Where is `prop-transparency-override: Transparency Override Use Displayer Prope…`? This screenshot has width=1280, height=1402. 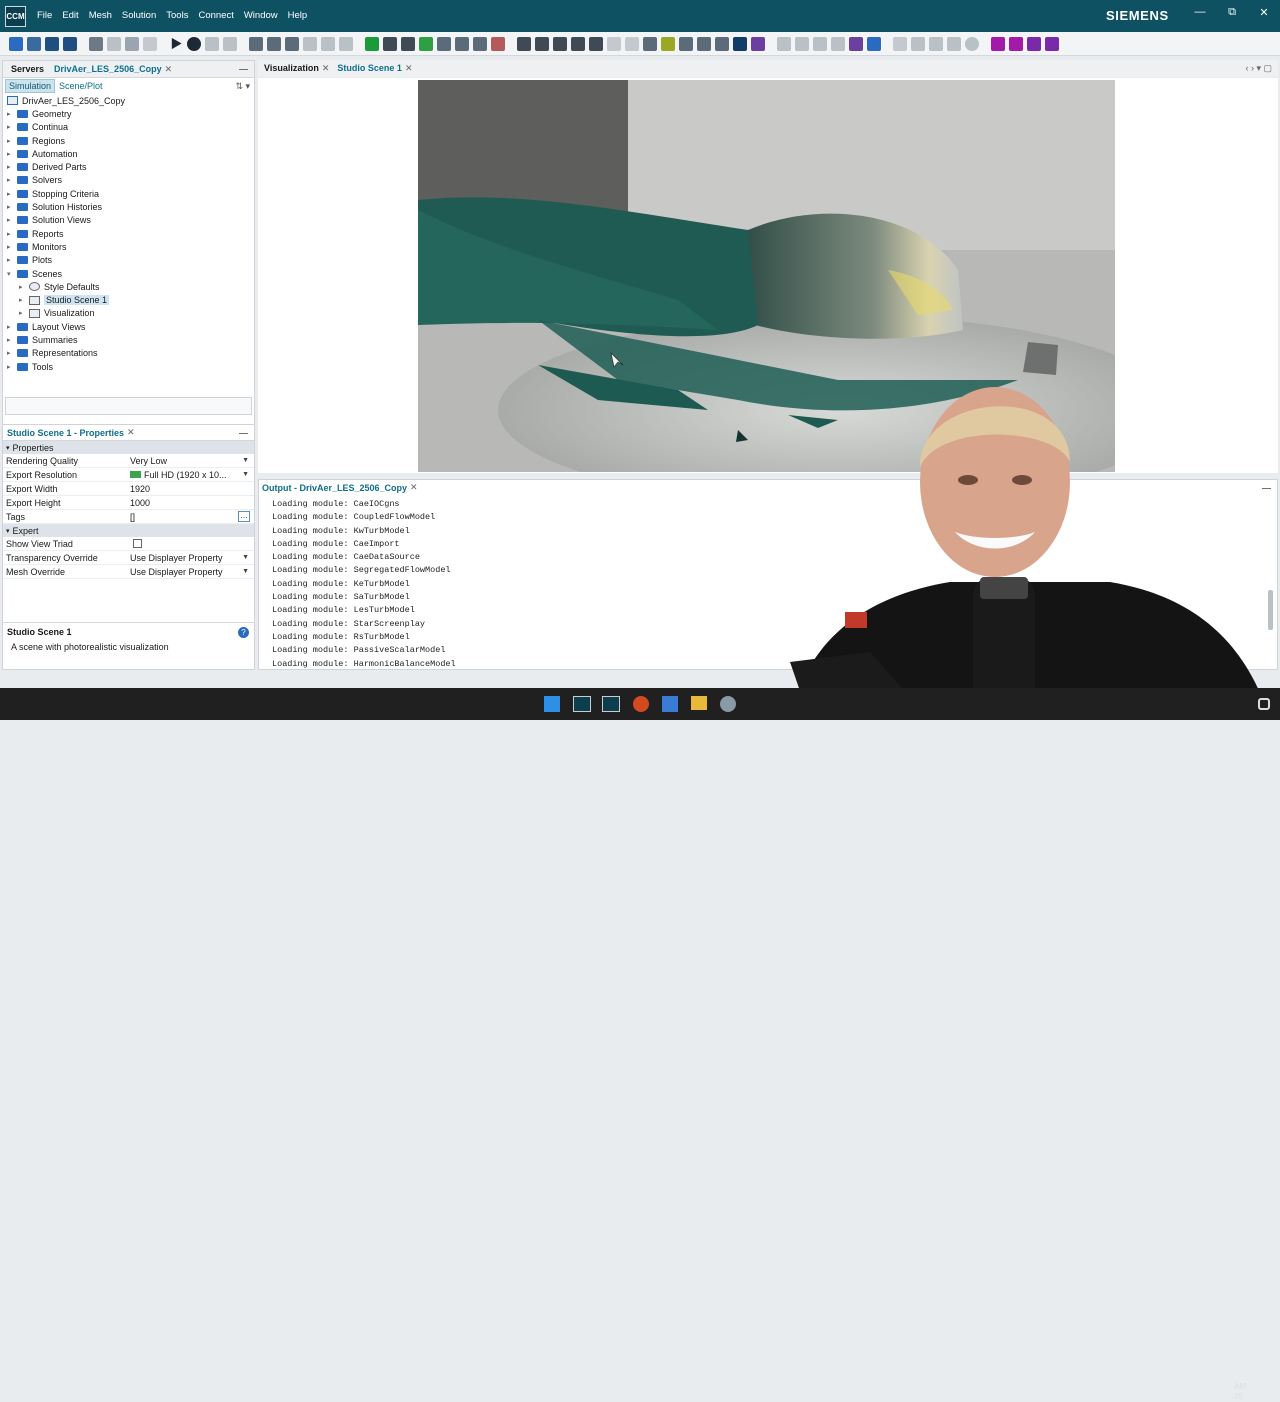 prop-transparency-override: Transparency Override Use Displayer Prope… is located at coordinates (128, 558).